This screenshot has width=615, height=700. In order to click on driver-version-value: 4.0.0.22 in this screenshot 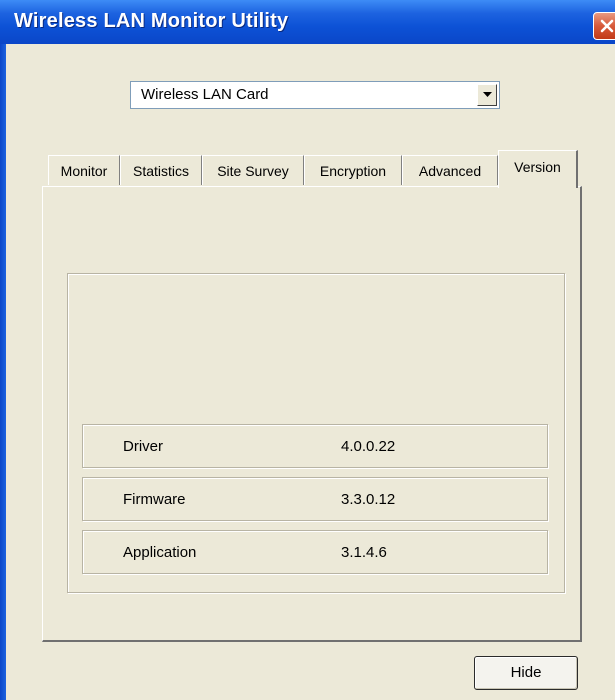, I will do `click(368, 446)`.